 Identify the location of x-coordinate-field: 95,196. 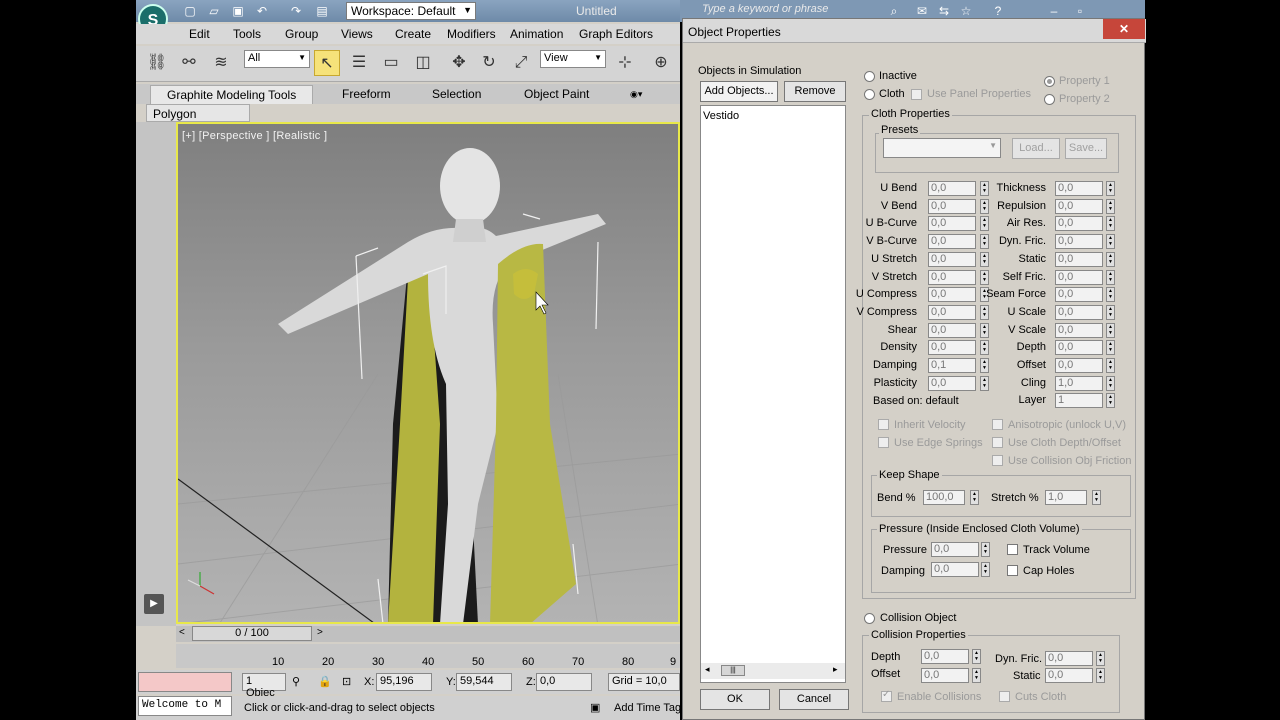
(404, 682).